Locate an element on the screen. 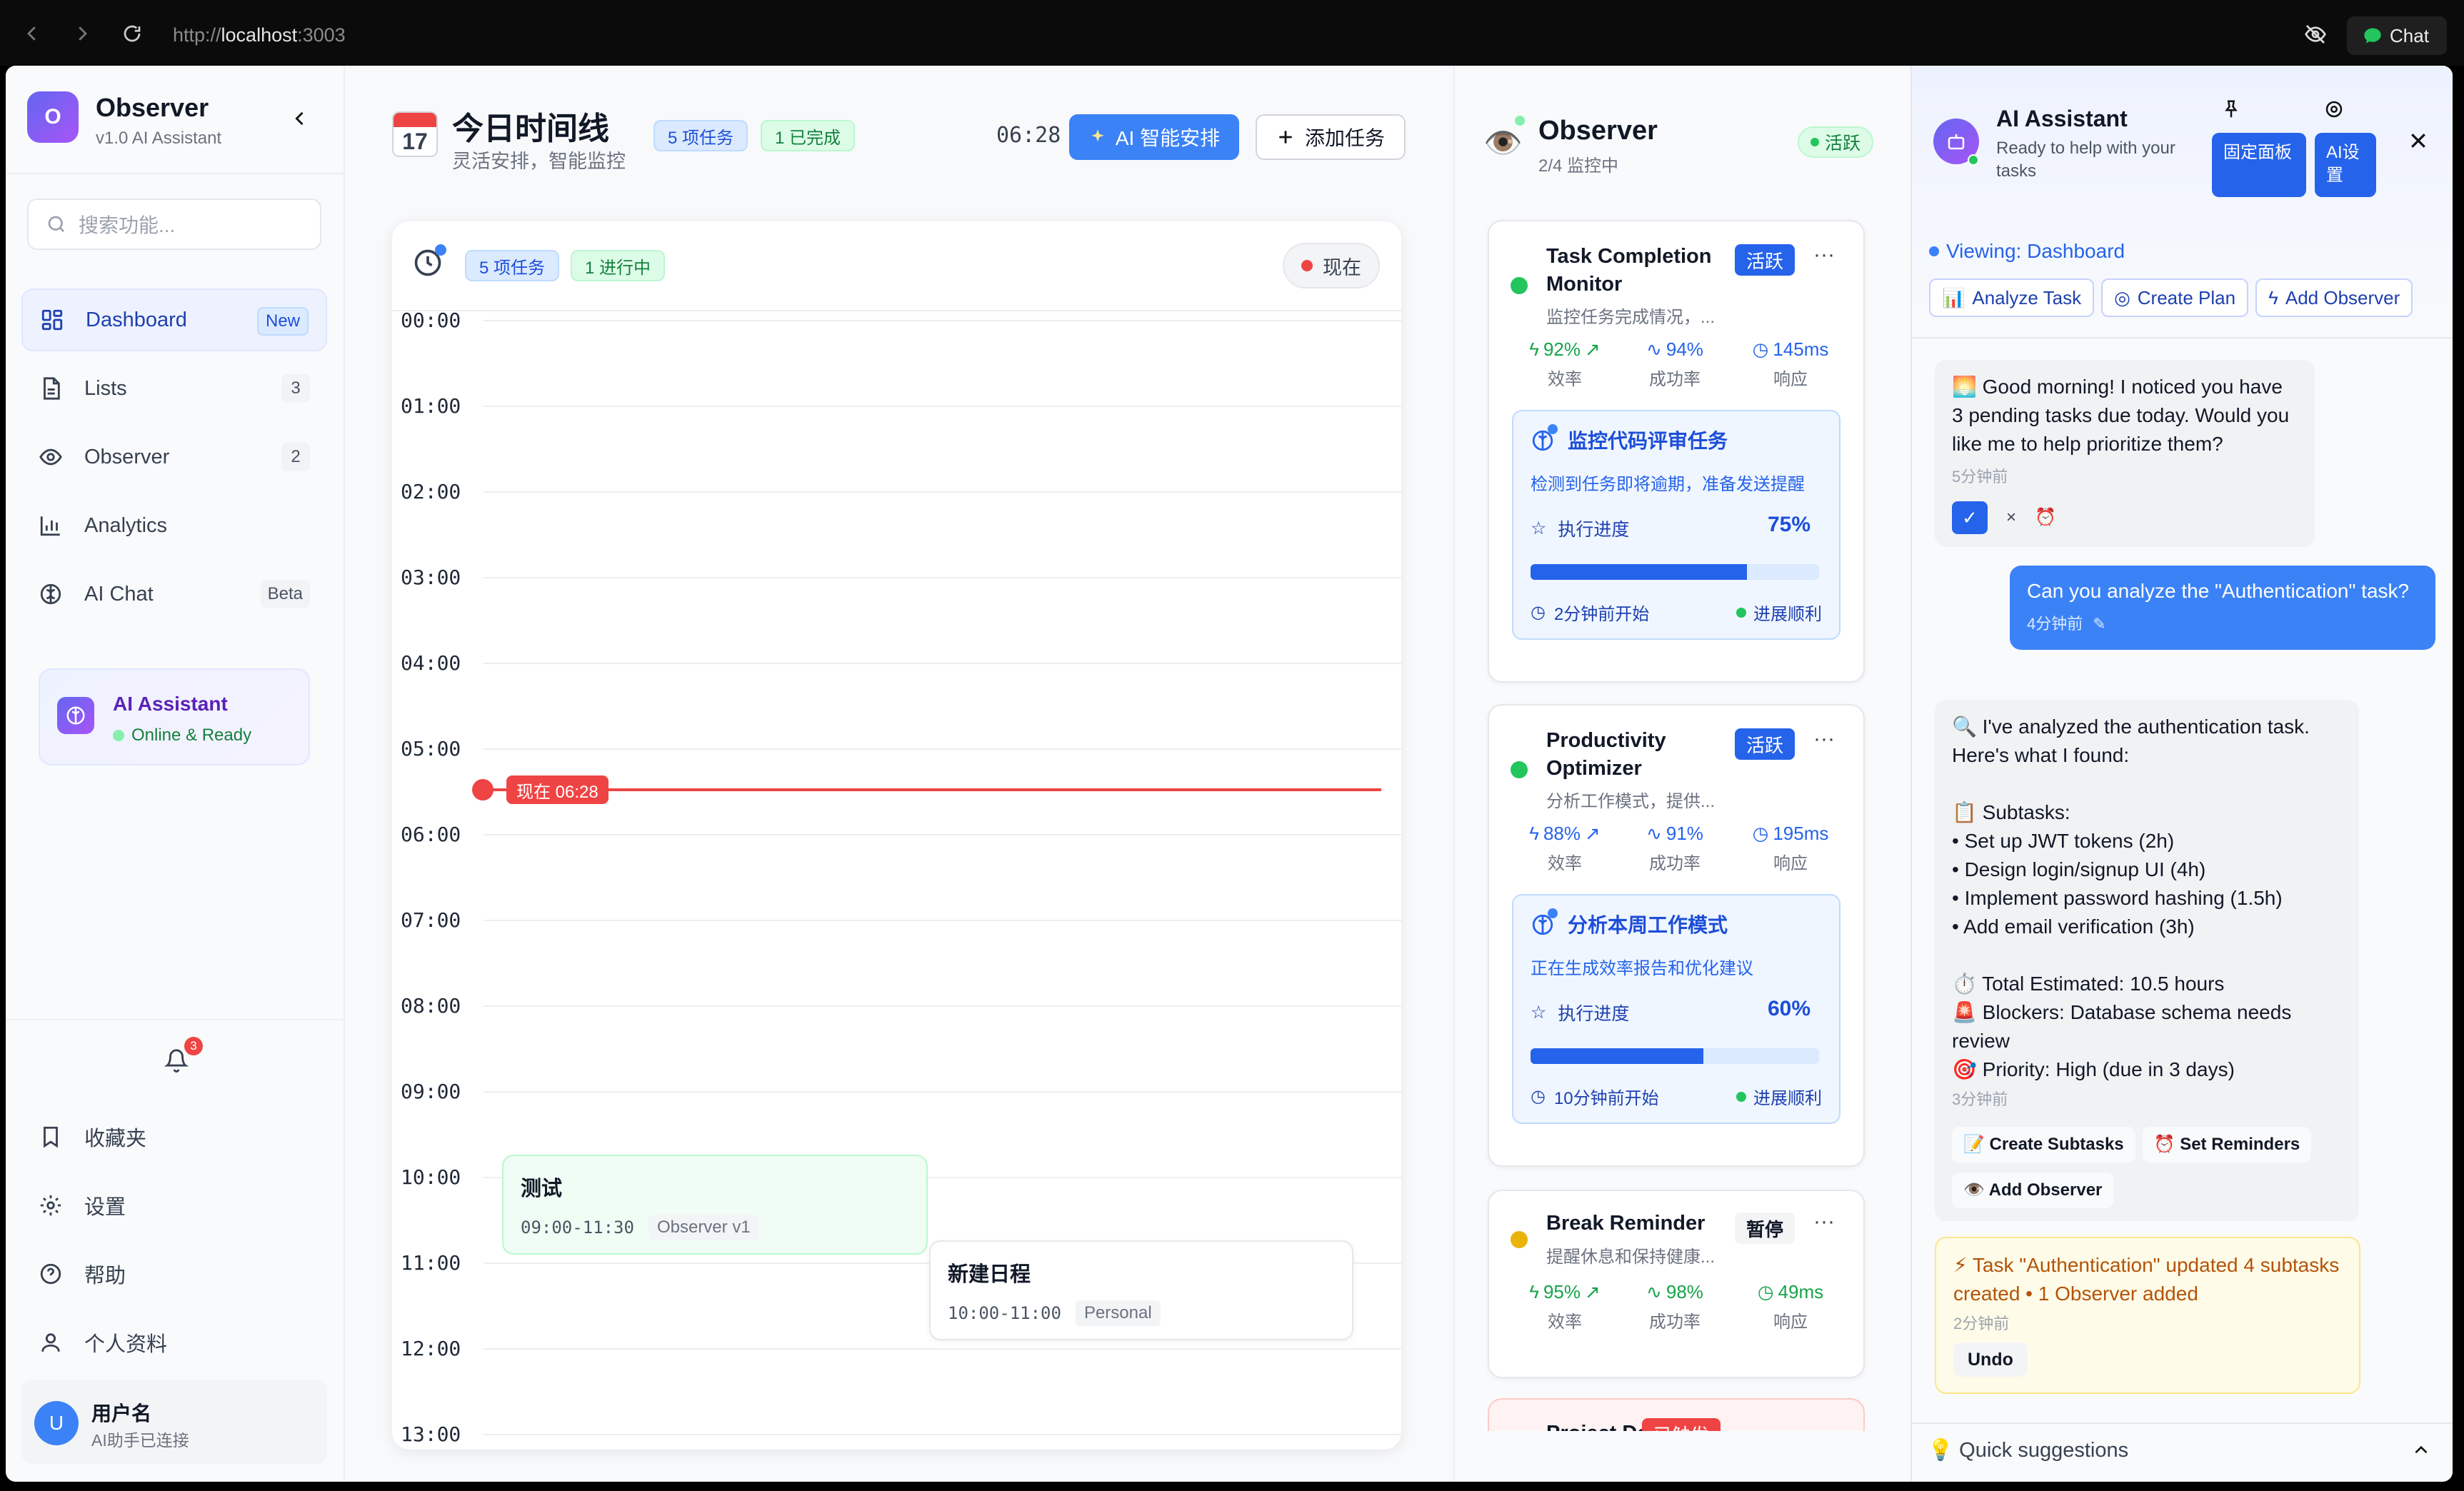 The width and height of the screenshot is (2464, 1491). task-started: 2分钟前开始 is located at coordinates (1601, 614).